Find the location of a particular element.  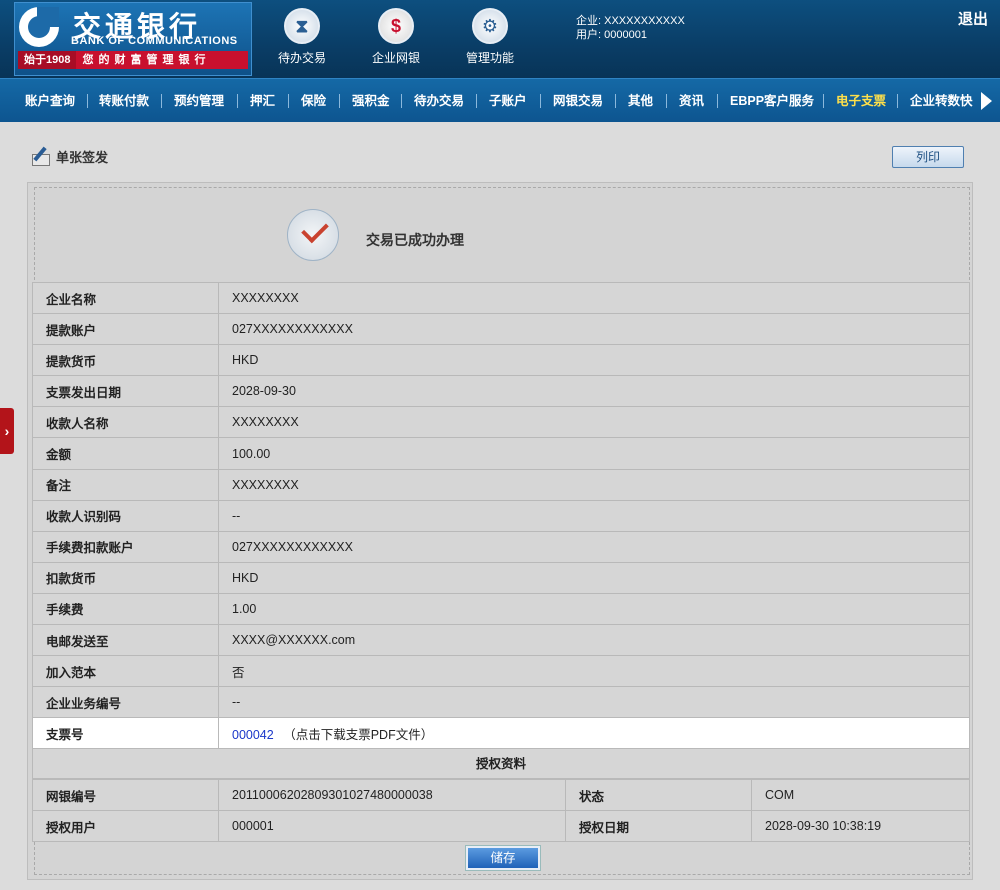

company-id: 企业: XXXXXXXXXXX is located at coordinates (630, 21).